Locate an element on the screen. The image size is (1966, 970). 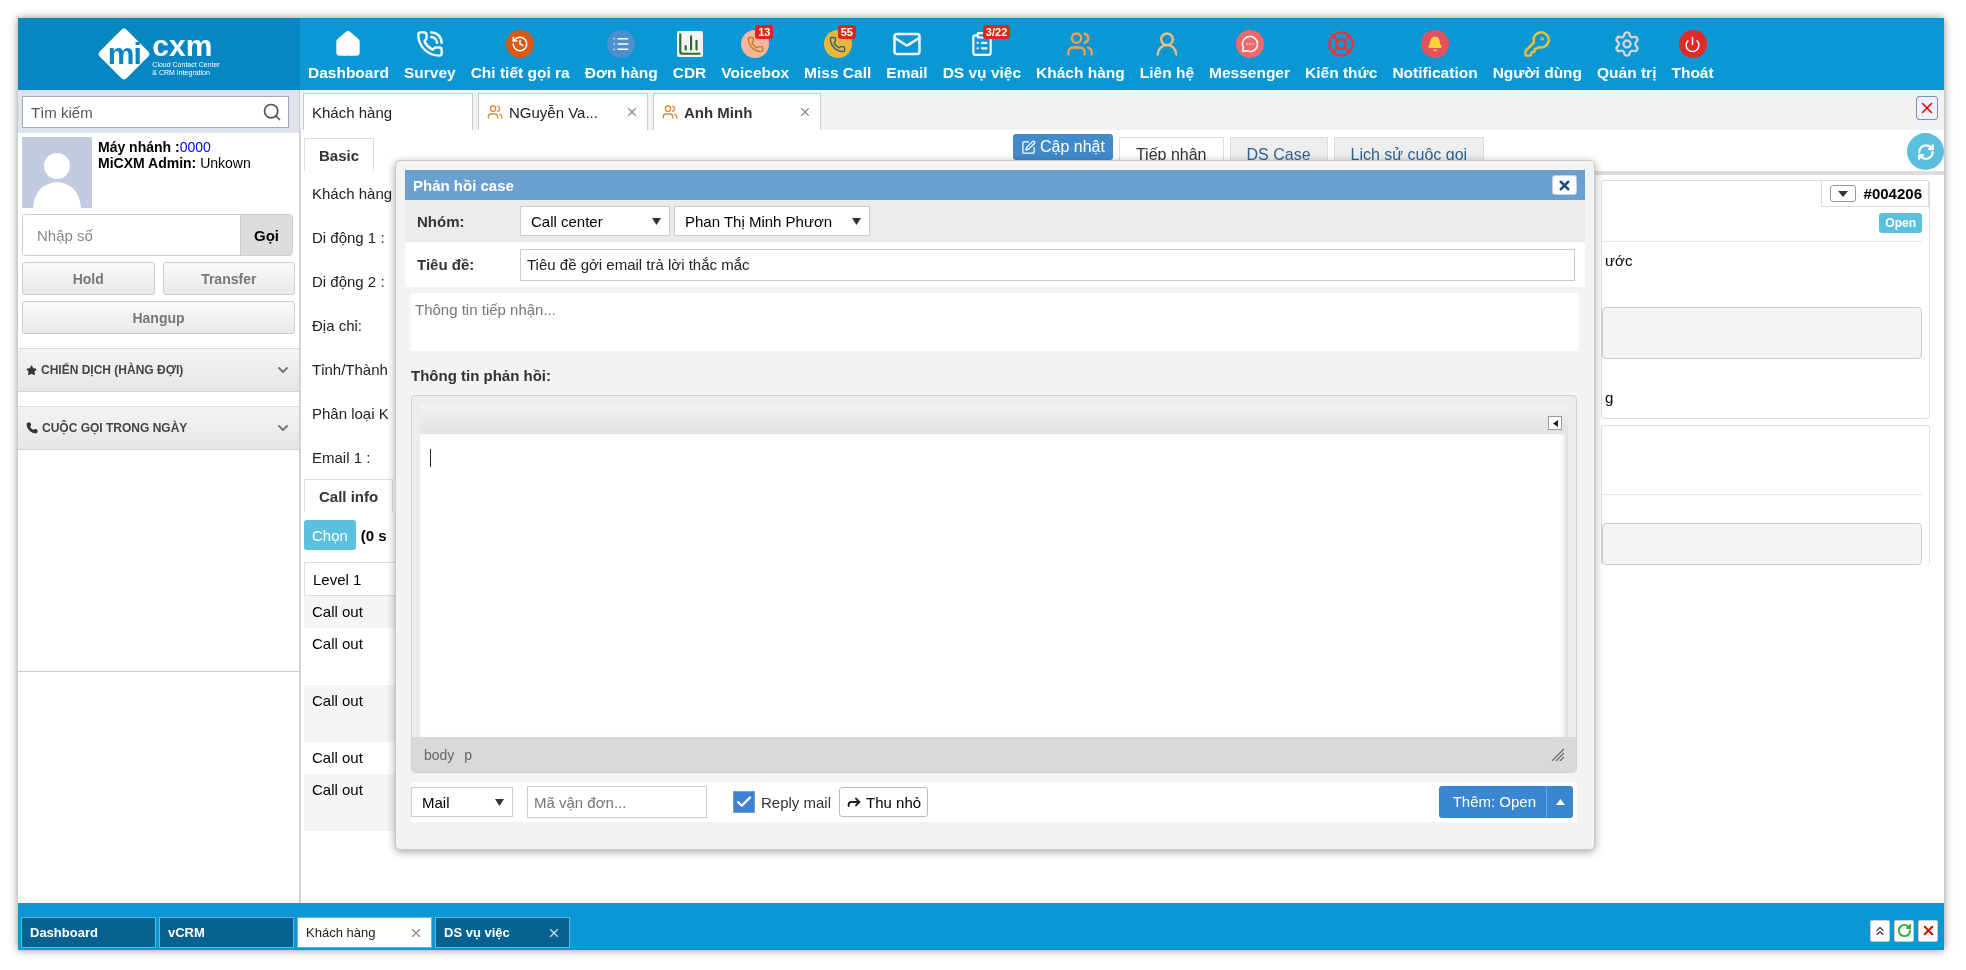
element-path: p is located at coordinates (468, 754).